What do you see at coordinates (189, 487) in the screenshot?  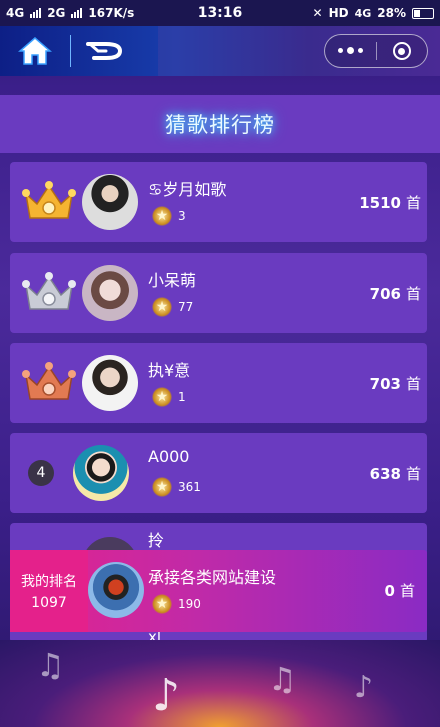 I see `star-count: 361` at bounding box center [189, 487].